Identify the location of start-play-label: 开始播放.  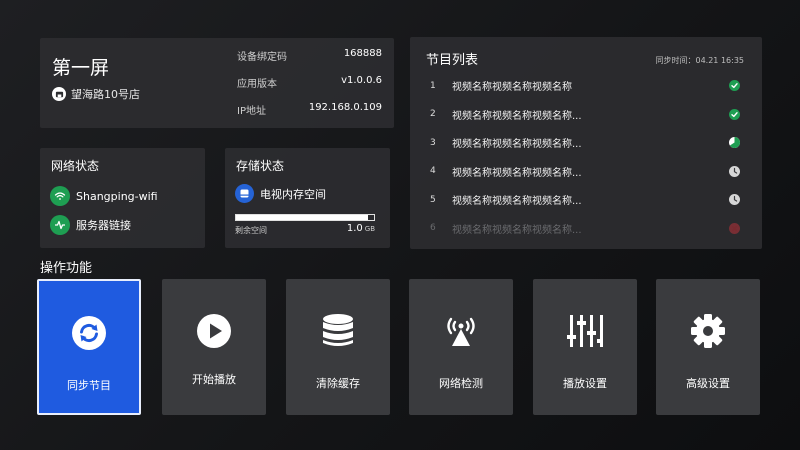
(214, 379).